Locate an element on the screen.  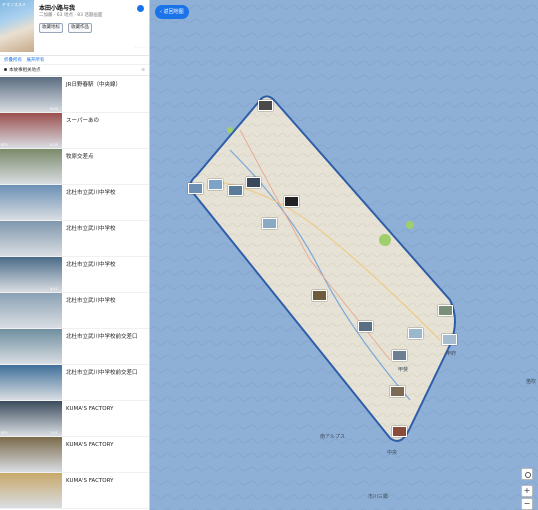
location-name: JR日野春駅（中央線） is located at coordinates (93, 85).